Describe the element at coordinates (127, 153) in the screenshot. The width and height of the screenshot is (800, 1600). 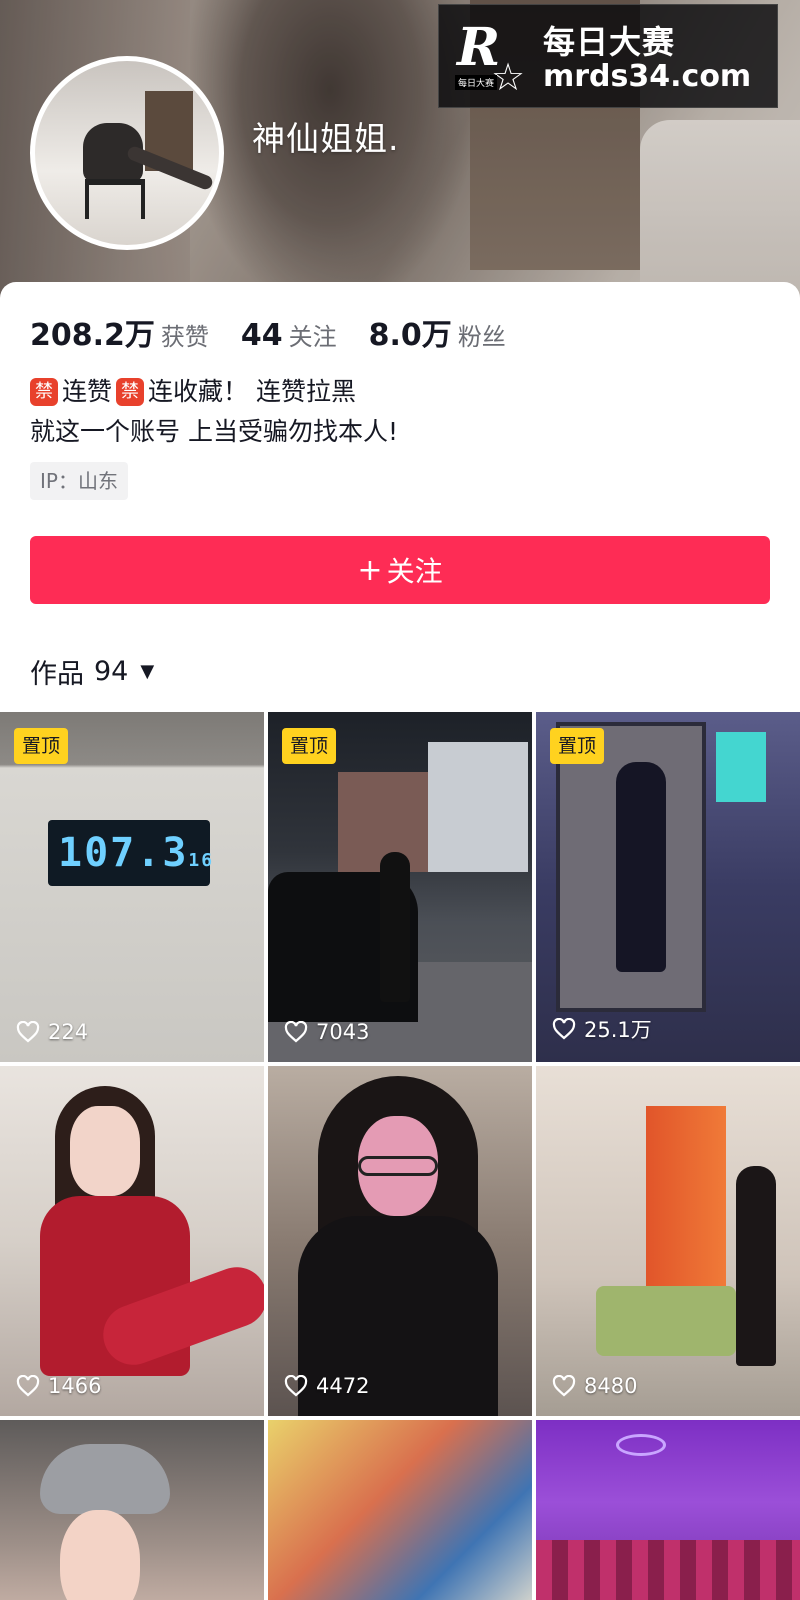
I see `avatar` at that location.